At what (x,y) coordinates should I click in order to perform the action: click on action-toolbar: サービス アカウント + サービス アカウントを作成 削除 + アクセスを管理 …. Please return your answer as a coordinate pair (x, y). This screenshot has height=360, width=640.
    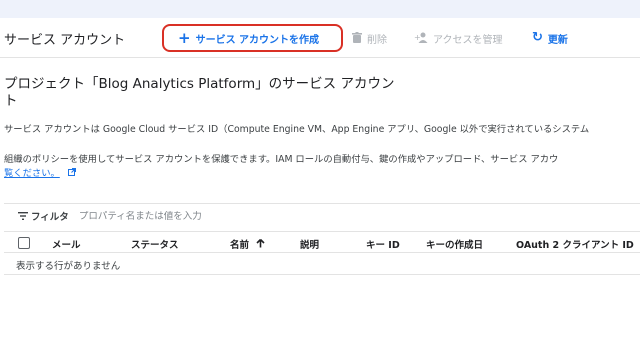
    Looking at the image, I should click on (320, 38).